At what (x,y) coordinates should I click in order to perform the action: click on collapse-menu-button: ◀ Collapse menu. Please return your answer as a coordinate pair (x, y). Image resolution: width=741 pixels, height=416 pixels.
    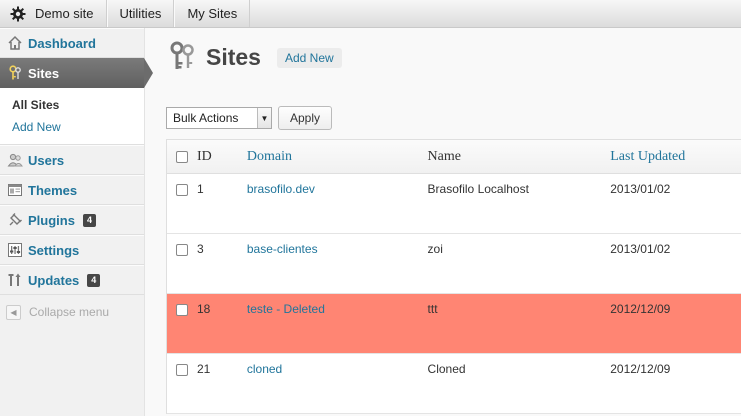
    Looking at the image, I should click on (72, 312).